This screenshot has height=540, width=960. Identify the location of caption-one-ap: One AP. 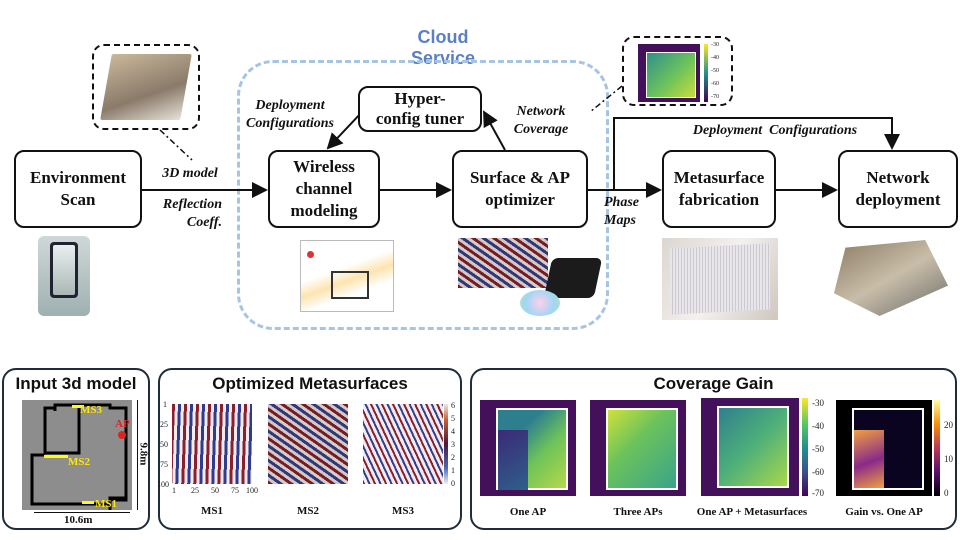
(528, 512).